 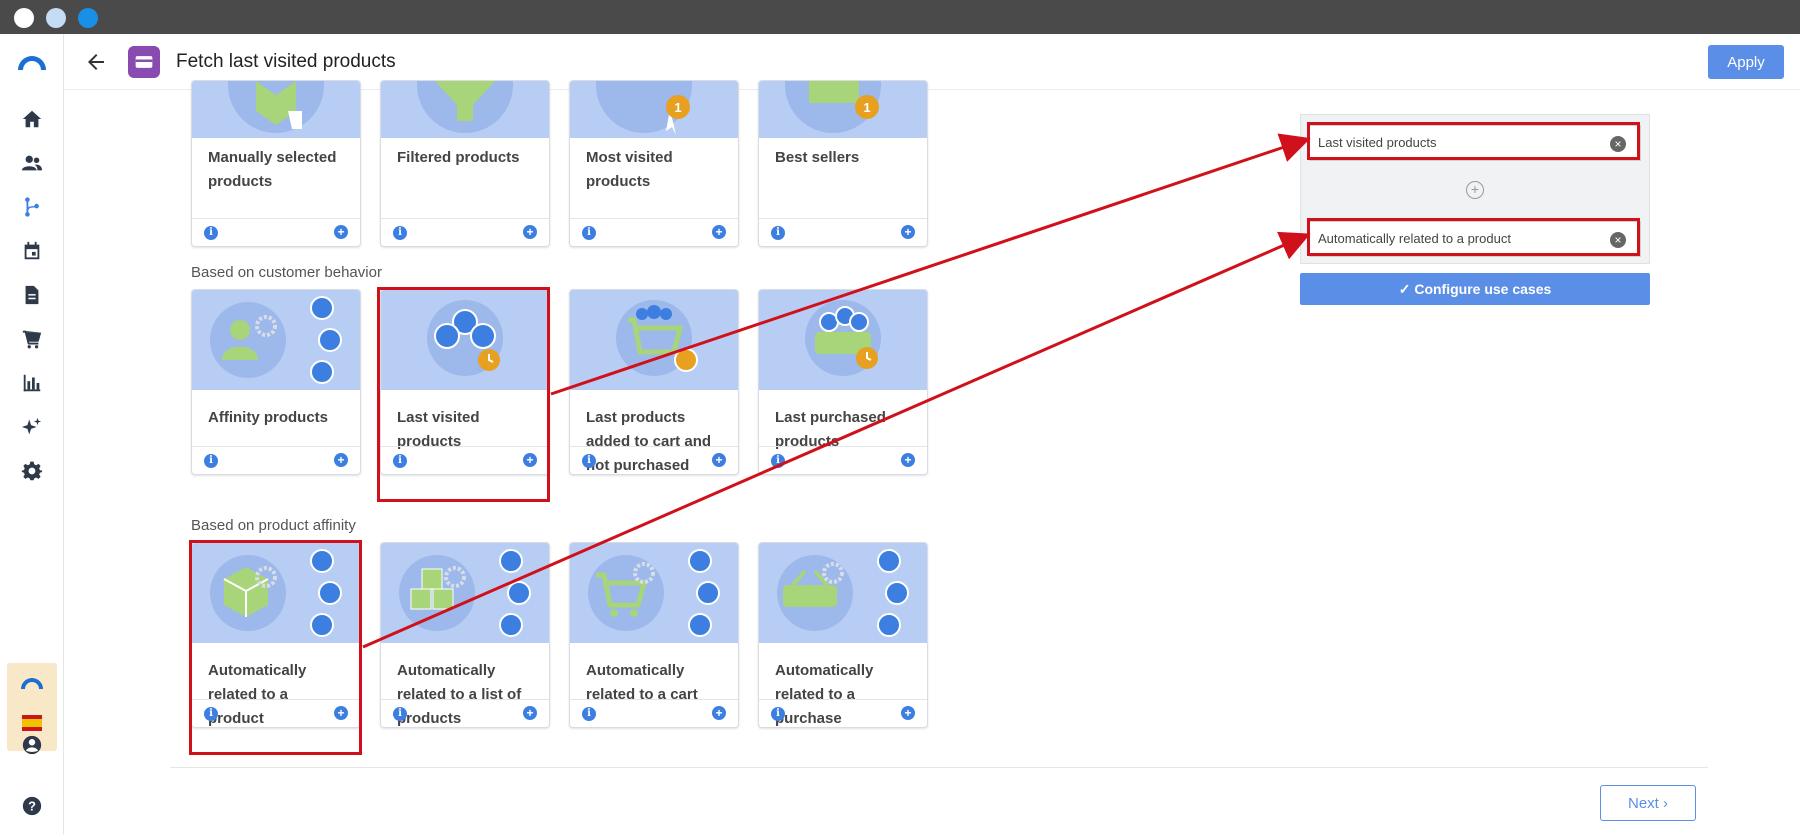 I want to click on use-case-slot: Last visited products ×, so click(x=1475, y=143).